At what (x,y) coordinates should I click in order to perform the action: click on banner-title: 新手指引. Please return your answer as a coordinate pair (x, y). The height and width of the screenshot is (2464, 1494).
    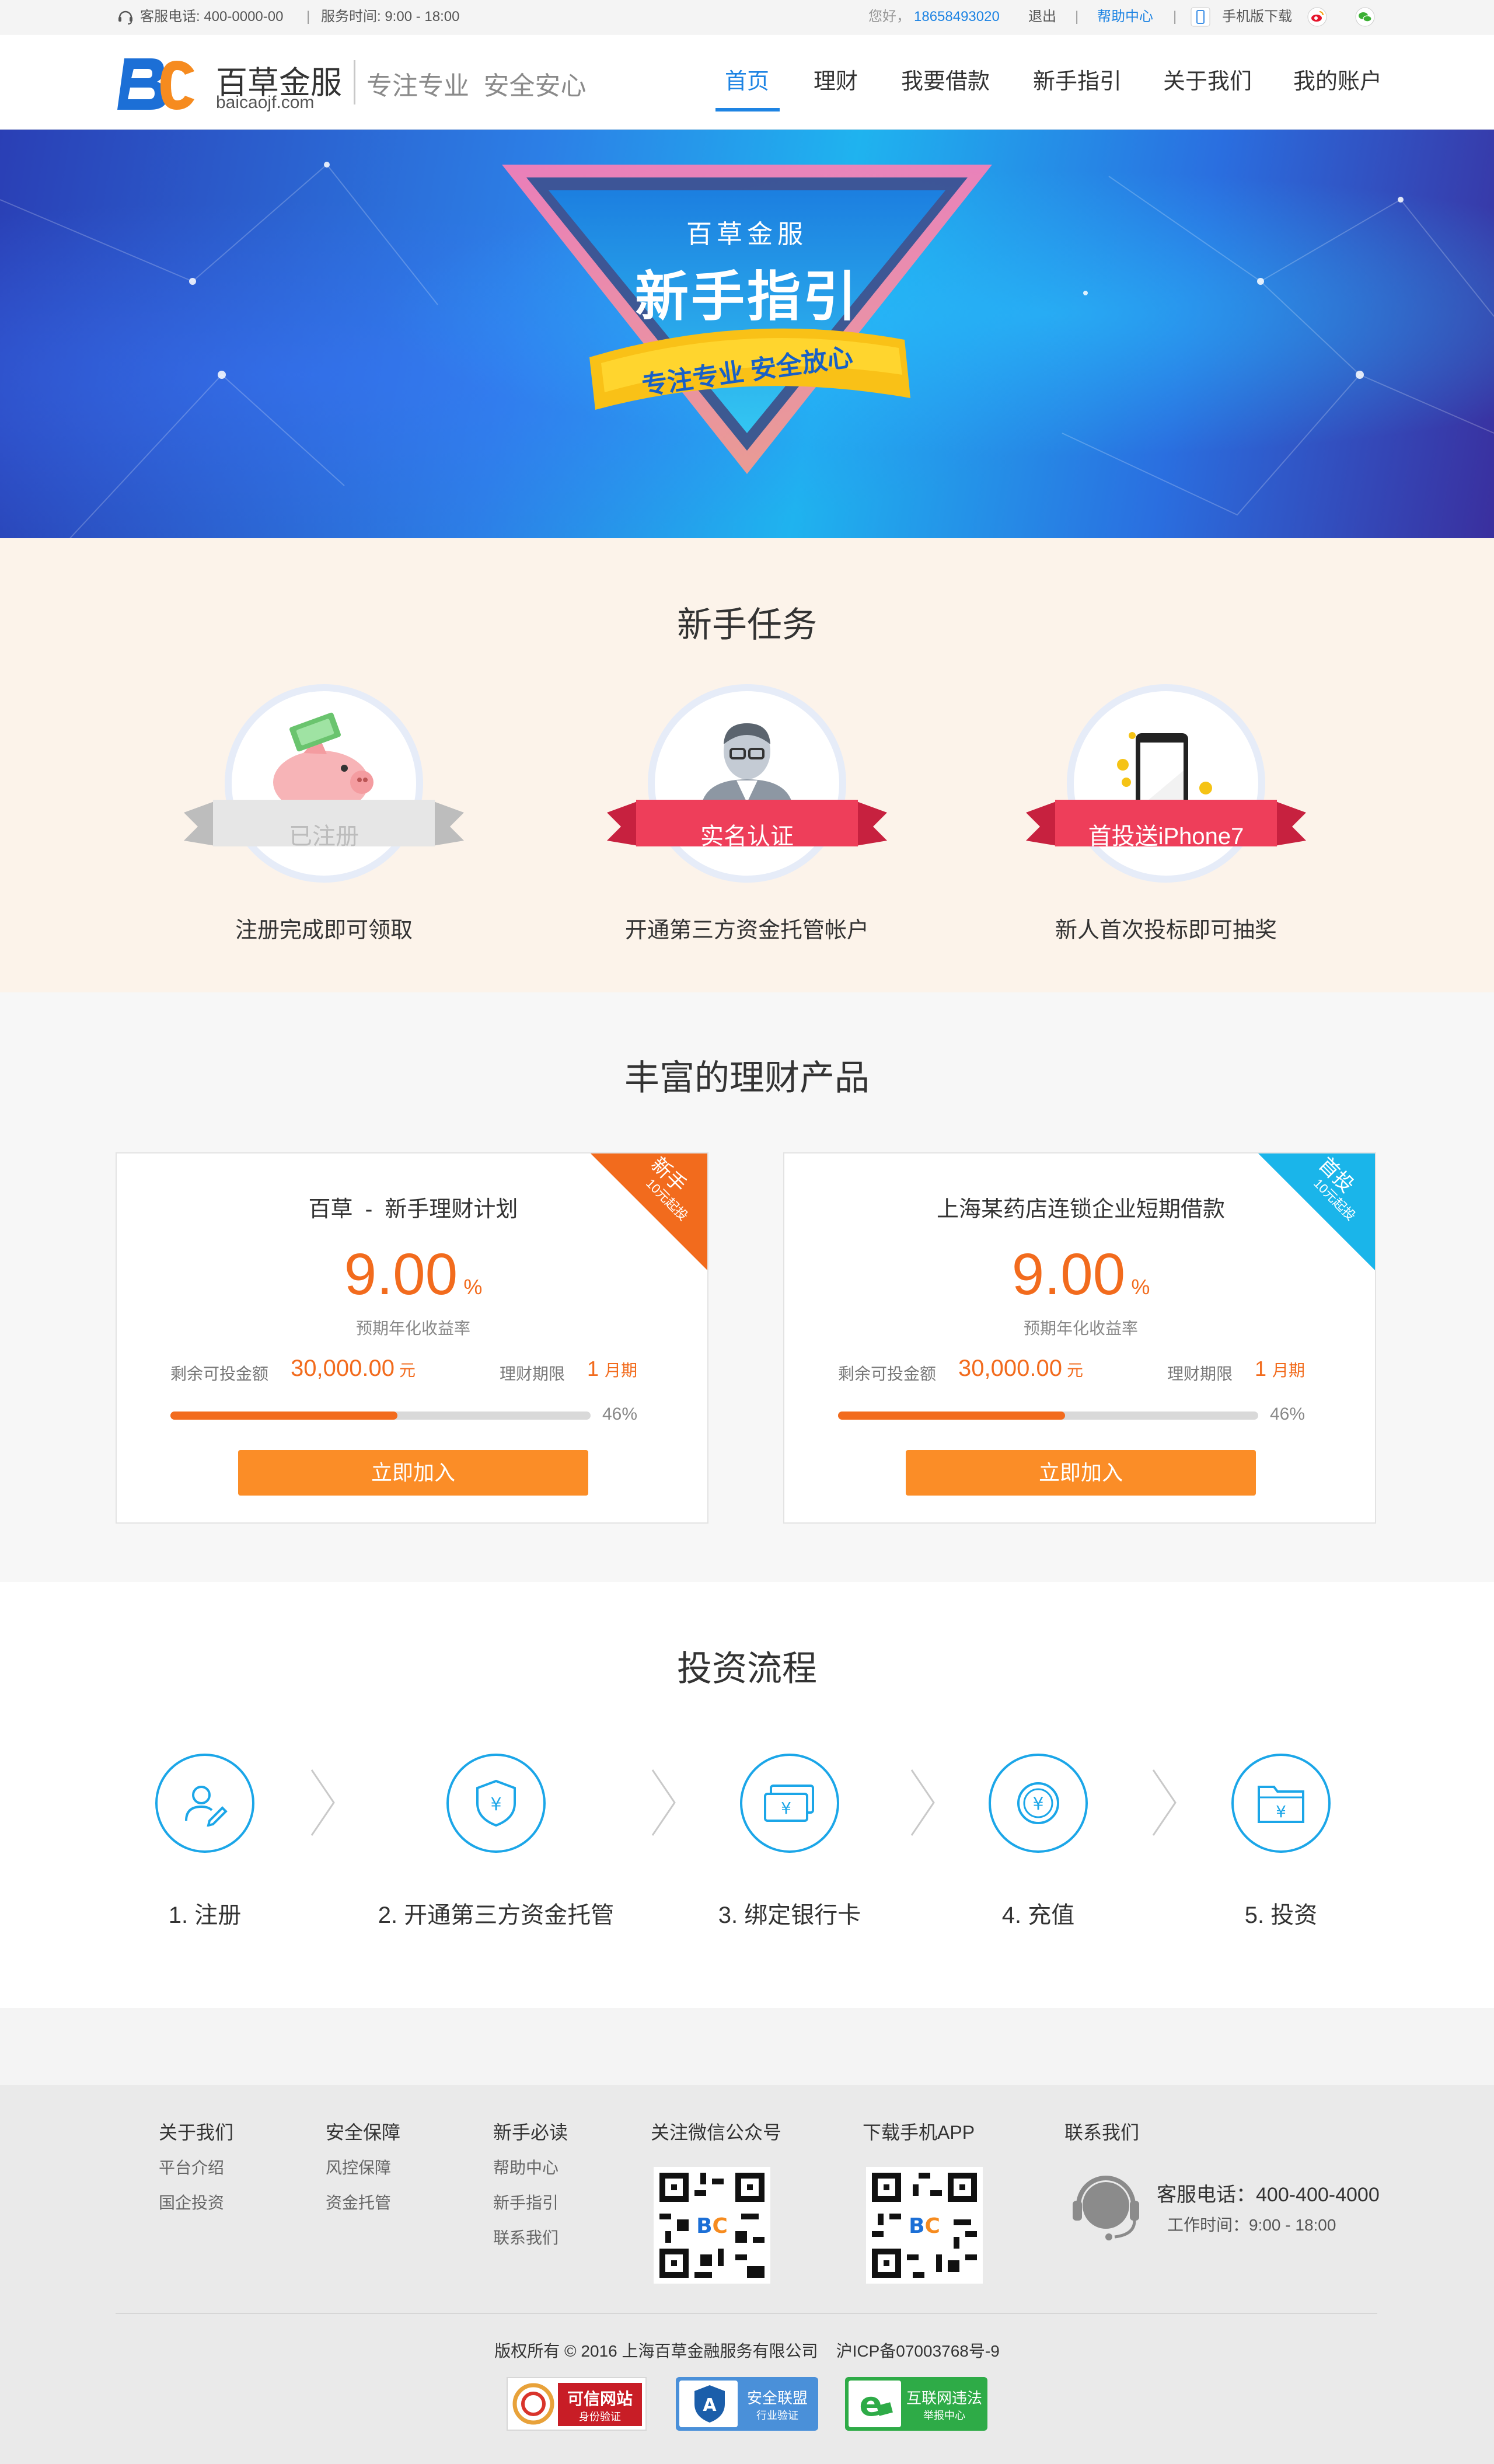
    Looking at the image, I should click on (746, 297).